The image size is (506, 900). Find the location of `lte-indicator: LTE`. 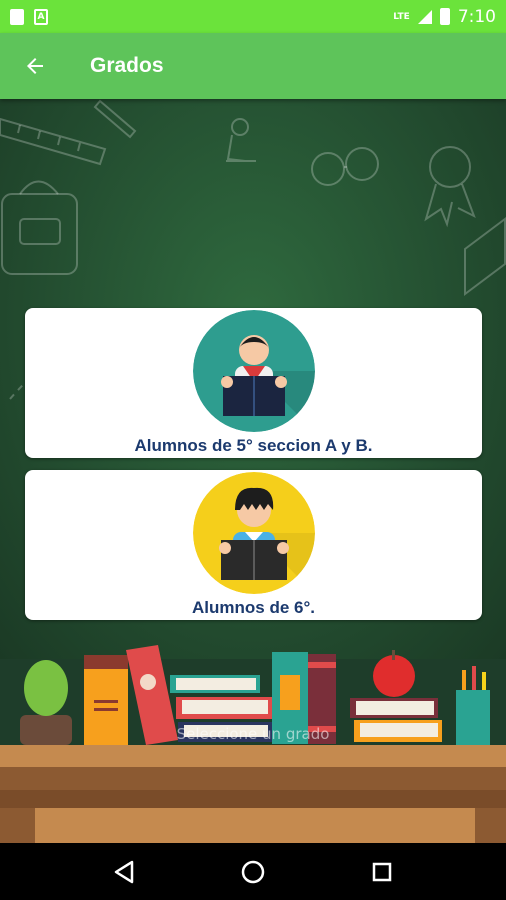

lte-indicator: LTE is located at coordinates (401, 16).